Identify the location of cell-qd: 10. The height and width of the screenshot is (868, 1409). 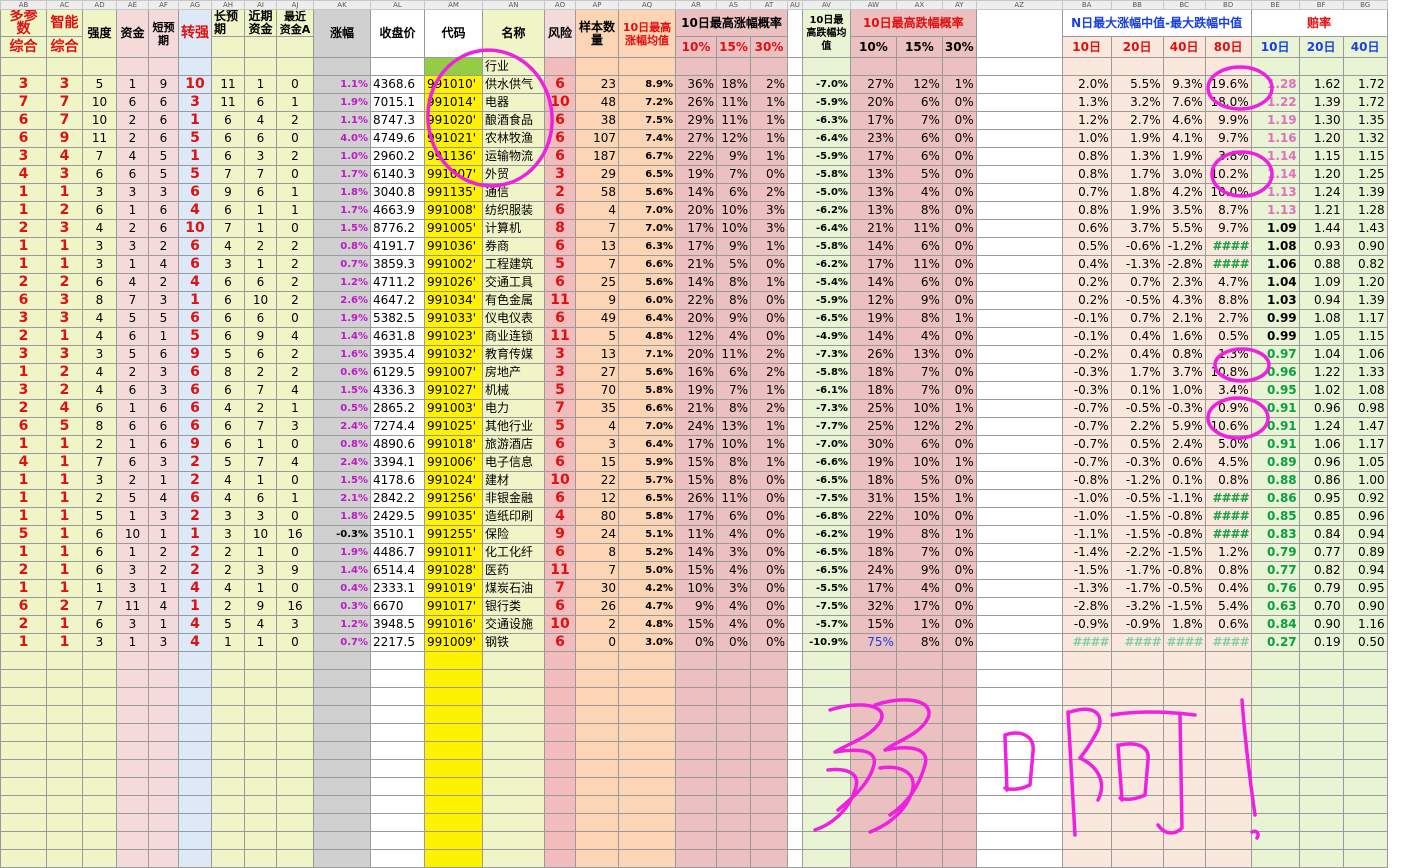
(99, 102).